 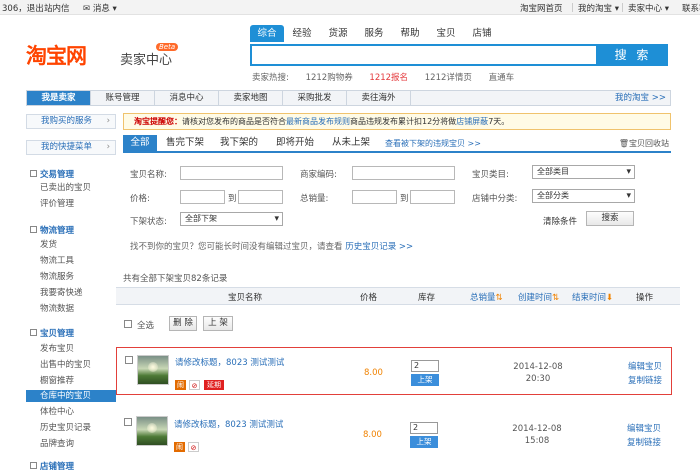 I want to click on contact-dropdown: 联系客服 ▾, so click(x=691, y=8).